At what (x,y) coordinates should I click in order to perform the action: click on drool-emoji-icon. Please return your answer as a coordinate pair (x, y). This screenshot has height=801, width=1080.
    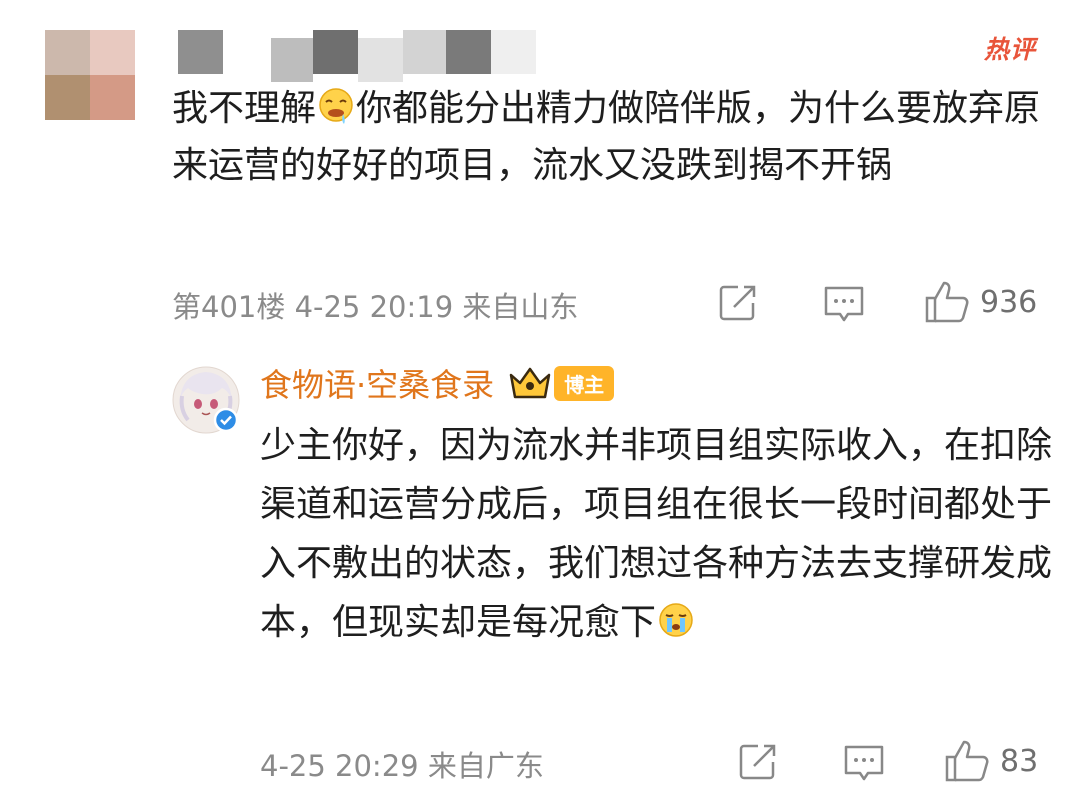
    Looking at the image, I should click on (336, 106).